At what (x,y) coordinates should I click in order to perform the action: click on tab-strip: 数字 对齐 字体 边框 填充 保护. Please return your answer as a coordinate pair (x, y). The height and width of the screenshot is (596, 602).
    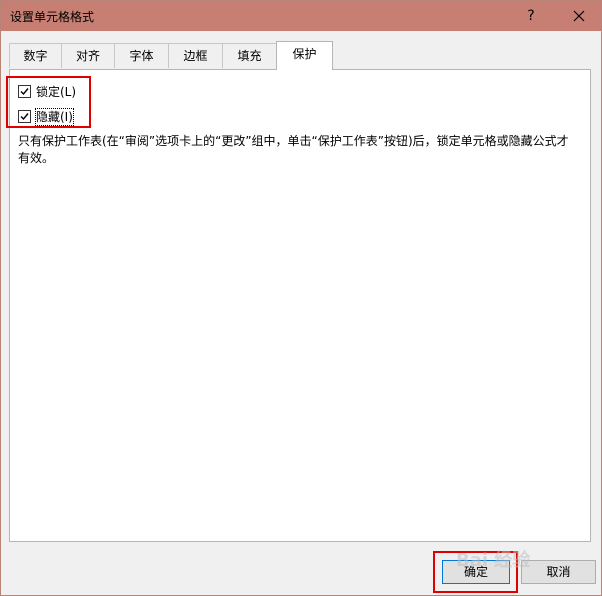
    Looking at the image, I should click on (299, 55).